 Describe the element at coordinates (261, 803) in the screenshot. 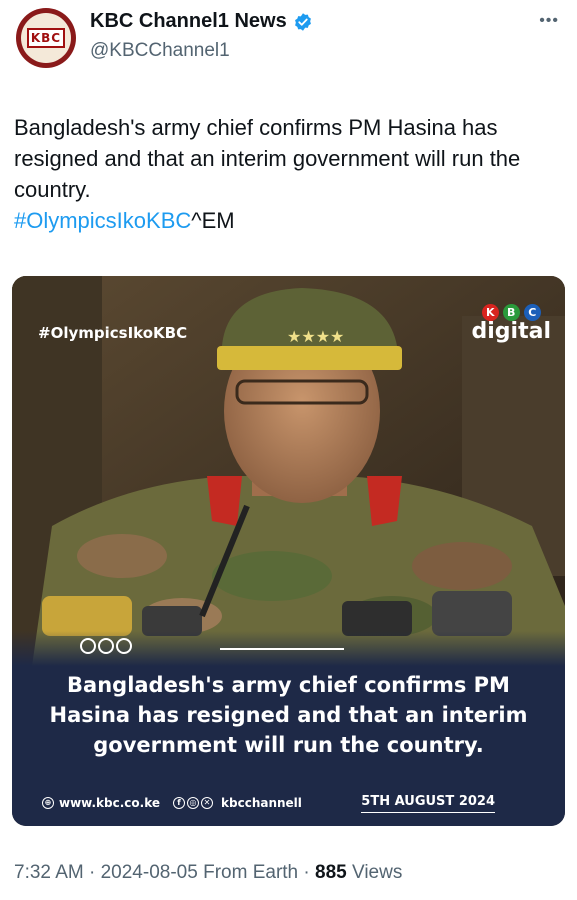

I see `social-handle: kbcchannell` at that location.